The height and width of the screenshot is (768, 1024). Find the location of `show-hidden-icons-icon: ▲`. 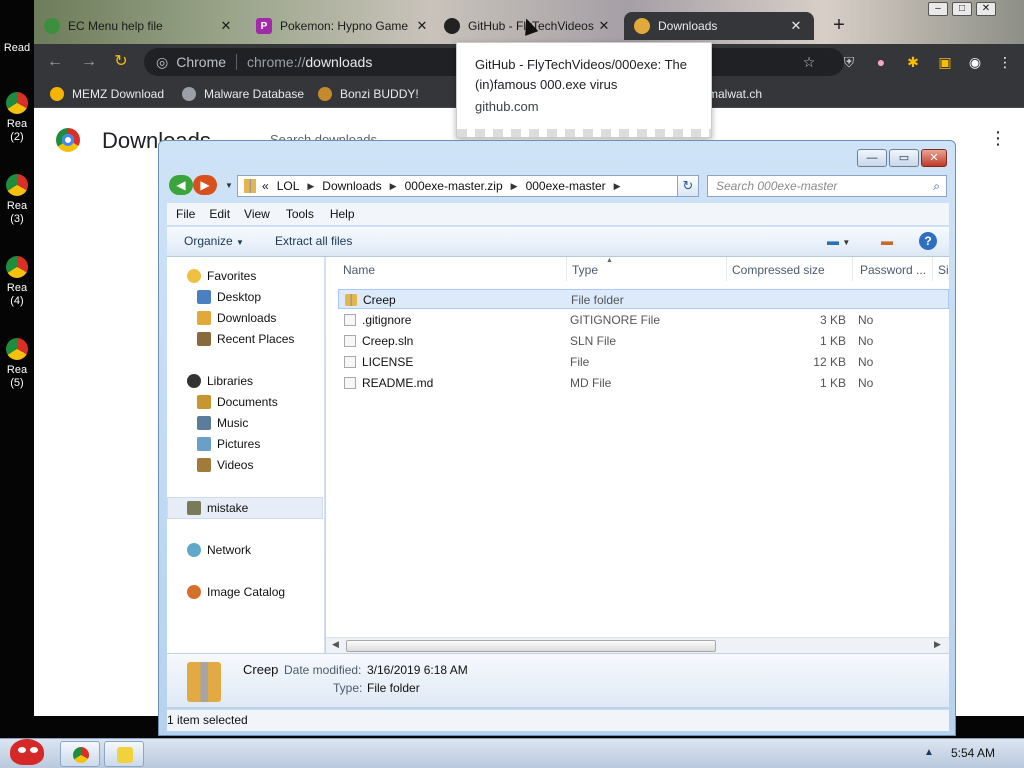

show-hidden-icons-icon: ▲ is located at coordinates (929, 752).